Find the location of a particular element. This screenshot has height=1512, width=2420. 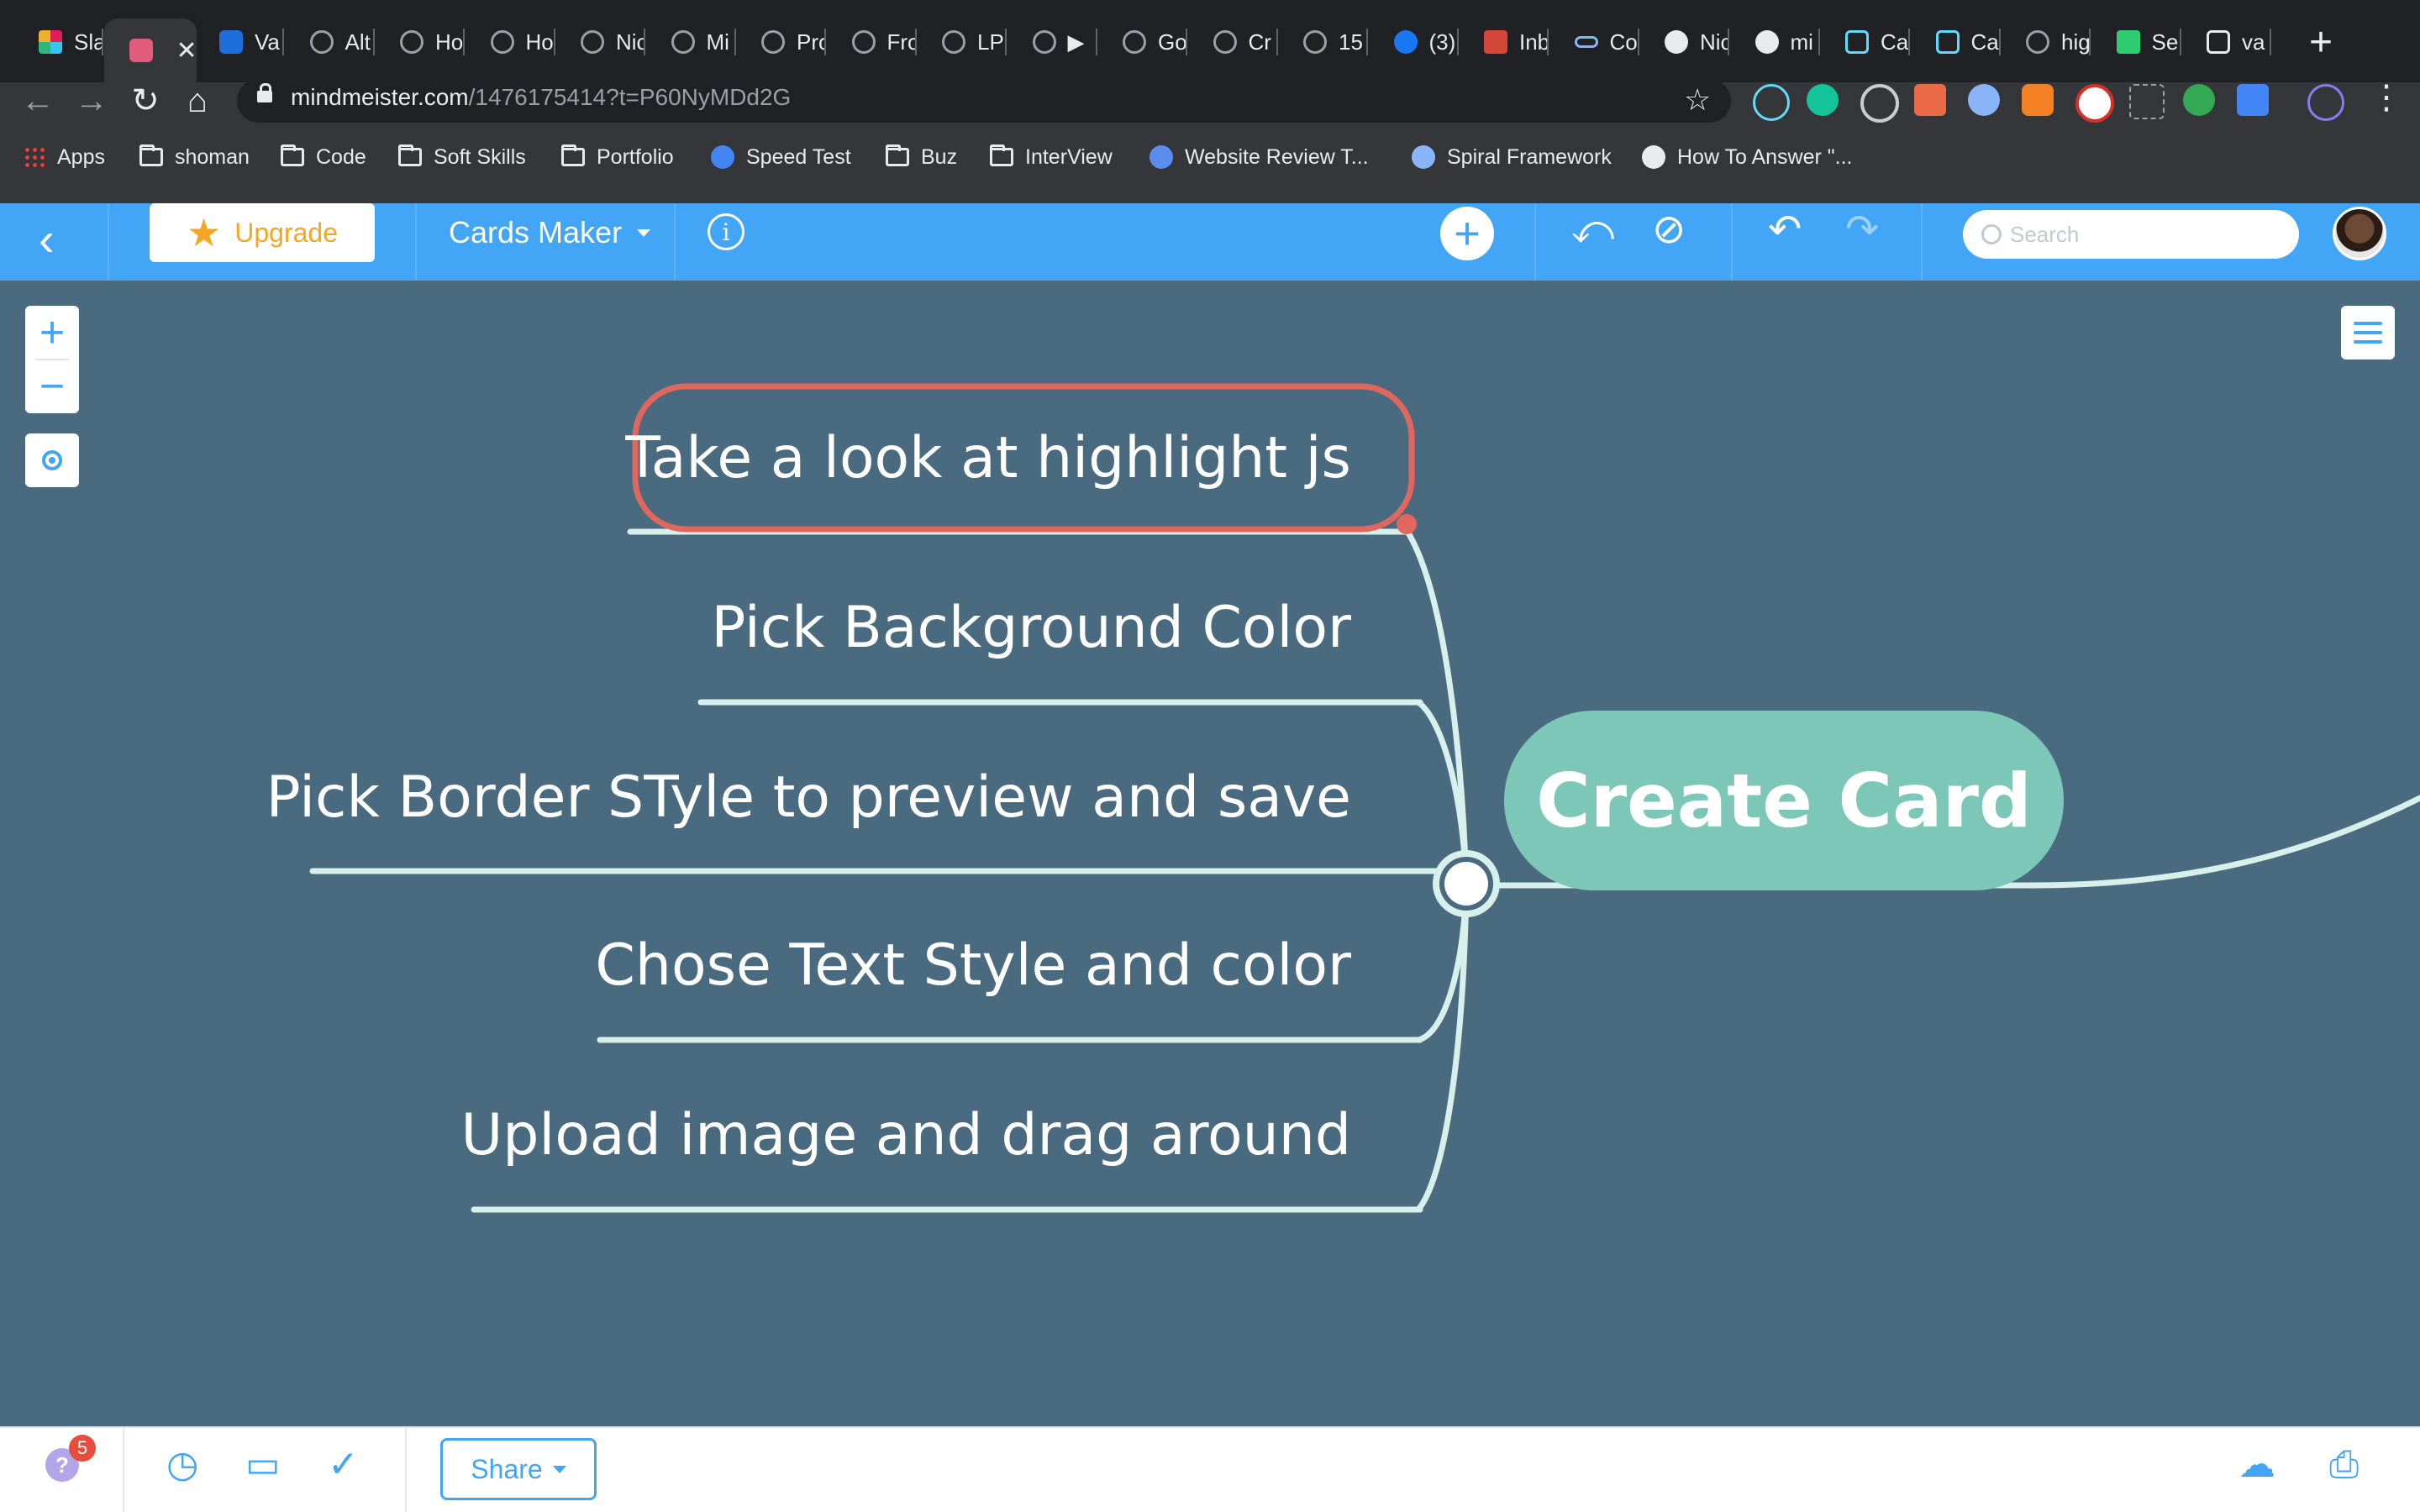

bookmark-item: Portfolio is located at coordinates (617, 157).